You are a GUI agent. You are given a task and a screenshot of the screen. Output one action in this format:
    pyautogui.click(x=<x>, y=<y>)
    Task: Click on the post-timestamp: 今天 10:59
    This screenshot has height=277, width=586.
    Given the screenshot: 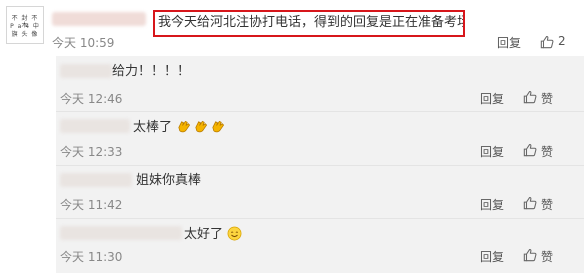 What is the action you would take?
    pyautogui.click(x=83, y=43)
    